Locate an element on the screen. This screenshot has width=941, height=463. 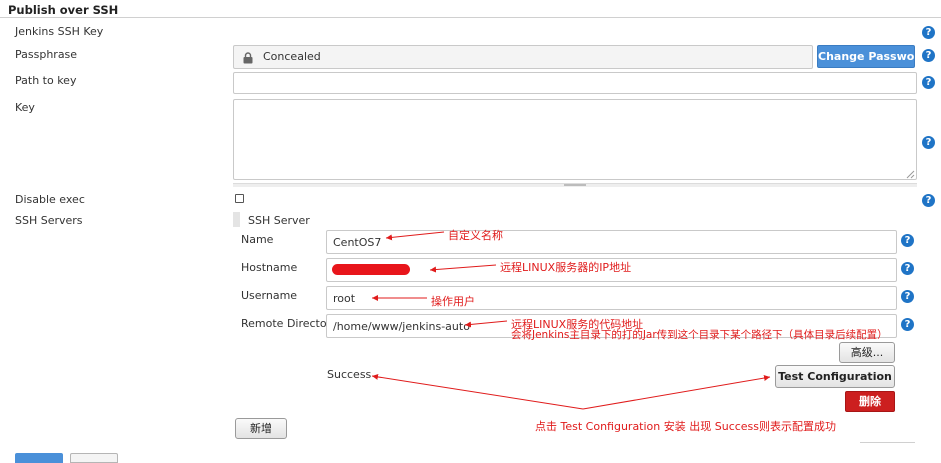
resize-handle-icon is located at coordinates (910, 174).